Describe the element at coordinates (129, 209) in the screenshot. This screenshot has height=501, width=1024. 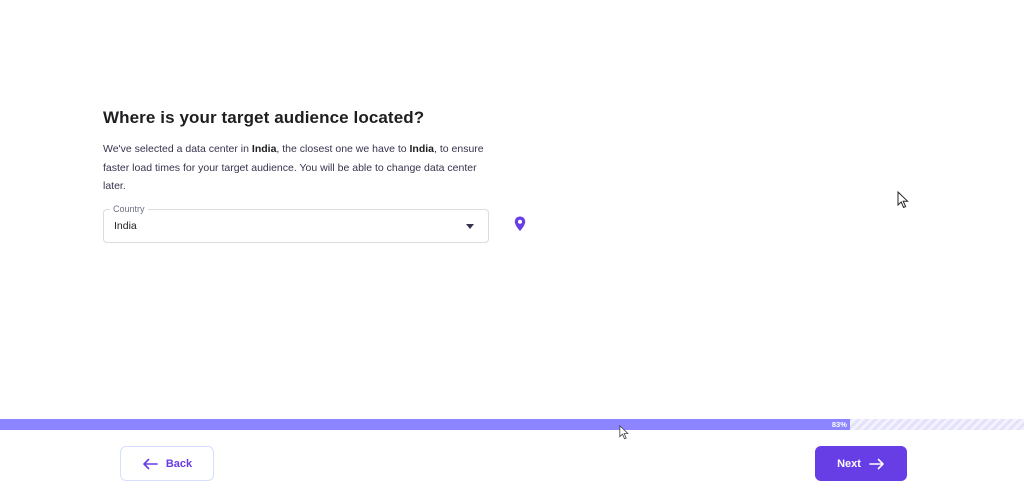
I see `country-select-label: Country` at that location.